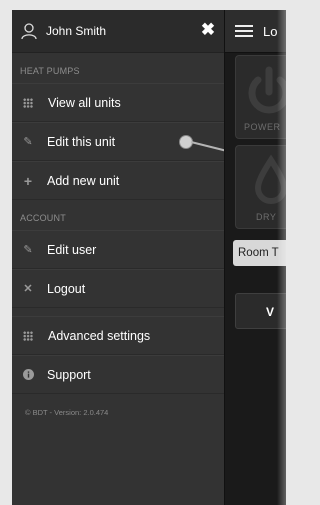  Describe the element at coordinates (84, 102) in the screenshot. I see `menu-item-label: View all units` at that location.